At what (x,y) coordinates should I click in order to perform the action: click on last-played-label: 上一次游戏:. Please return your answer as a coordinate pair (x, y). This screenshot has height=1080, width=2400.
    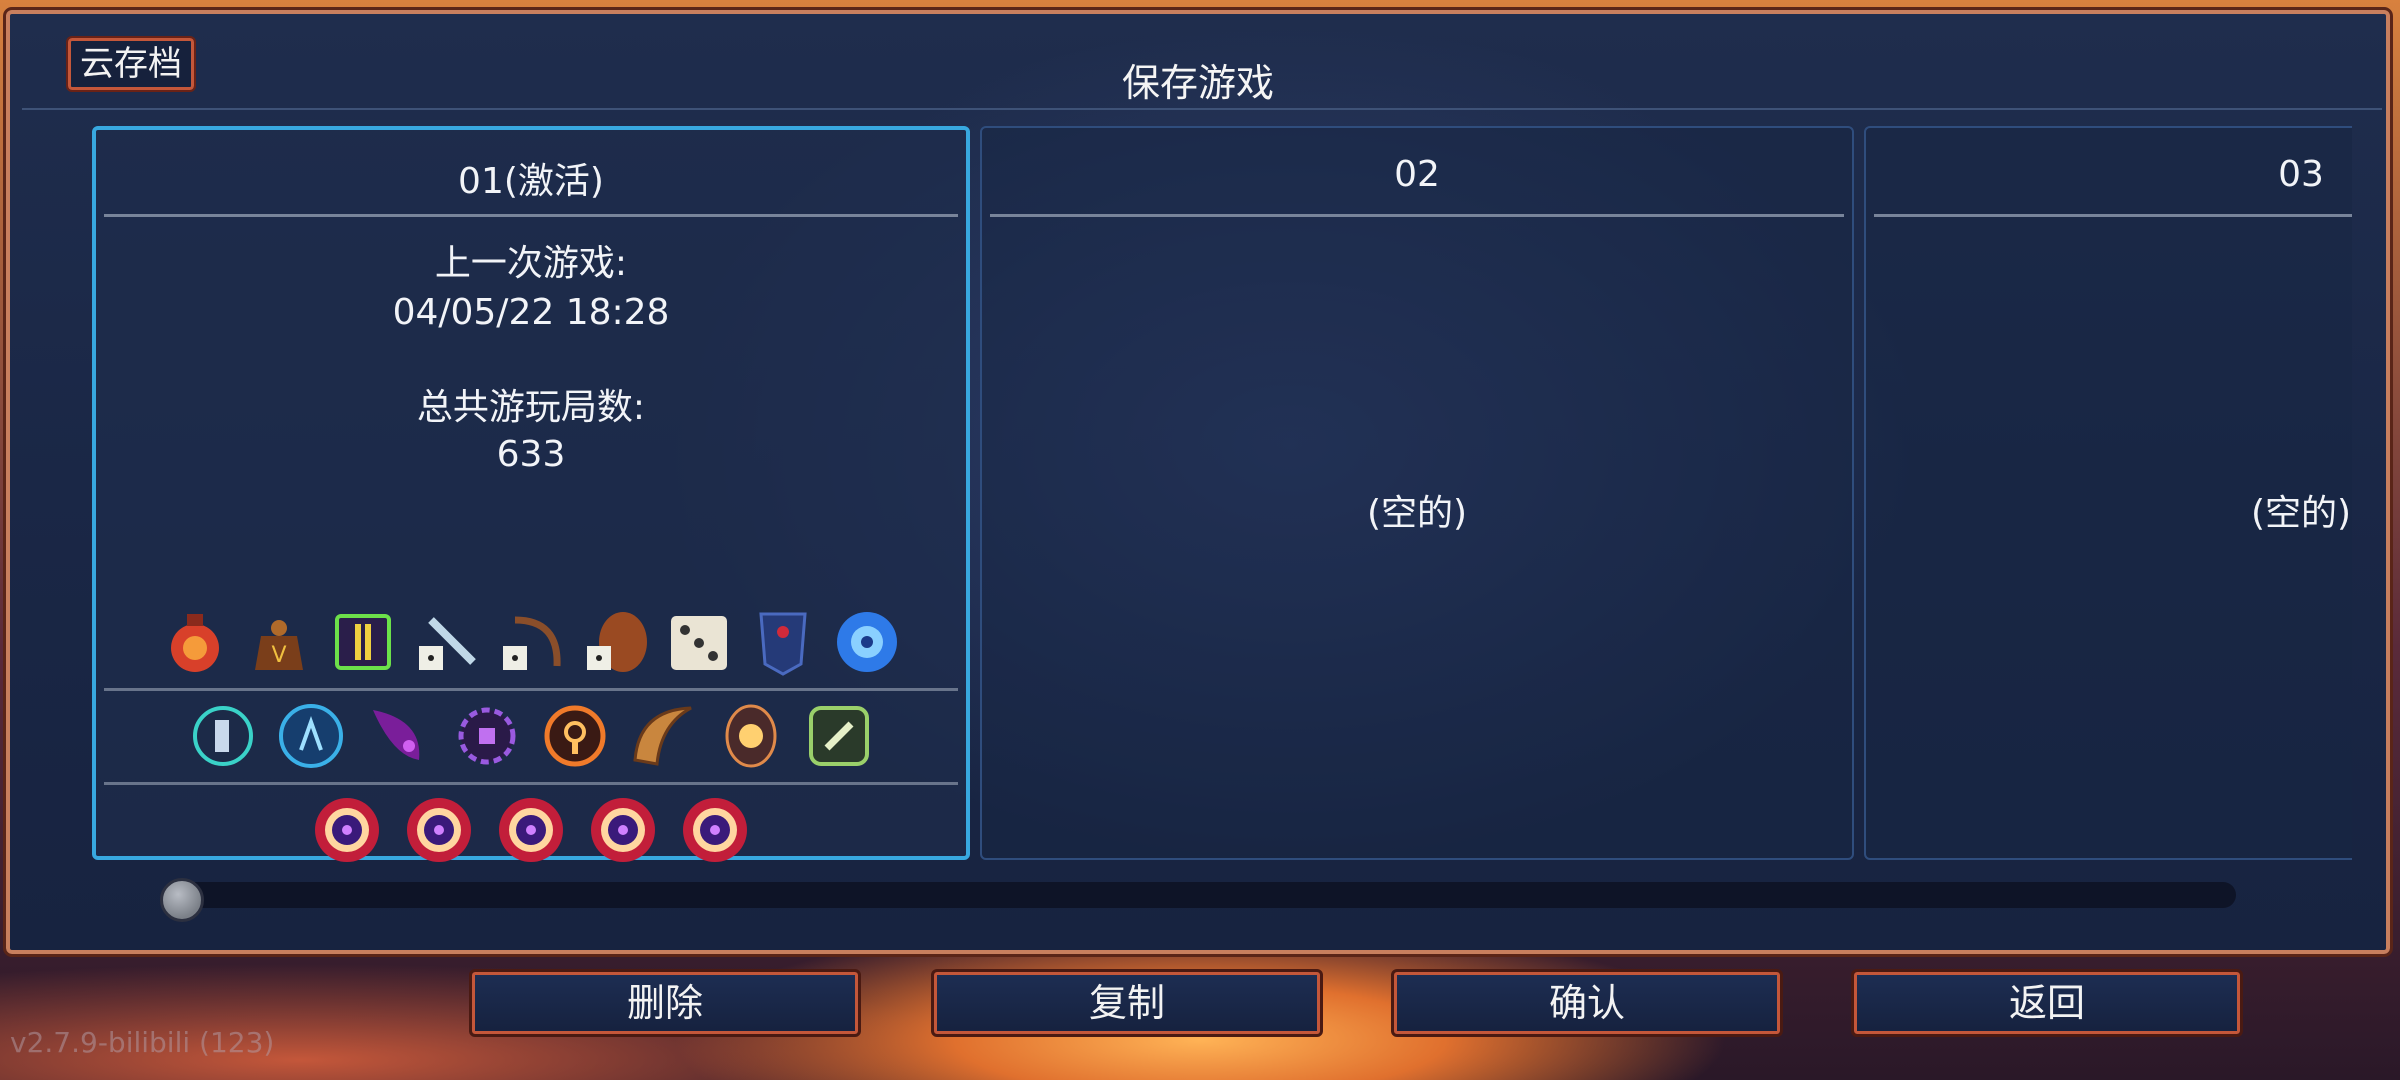
    Looking at the image, I should click on (531, 263).